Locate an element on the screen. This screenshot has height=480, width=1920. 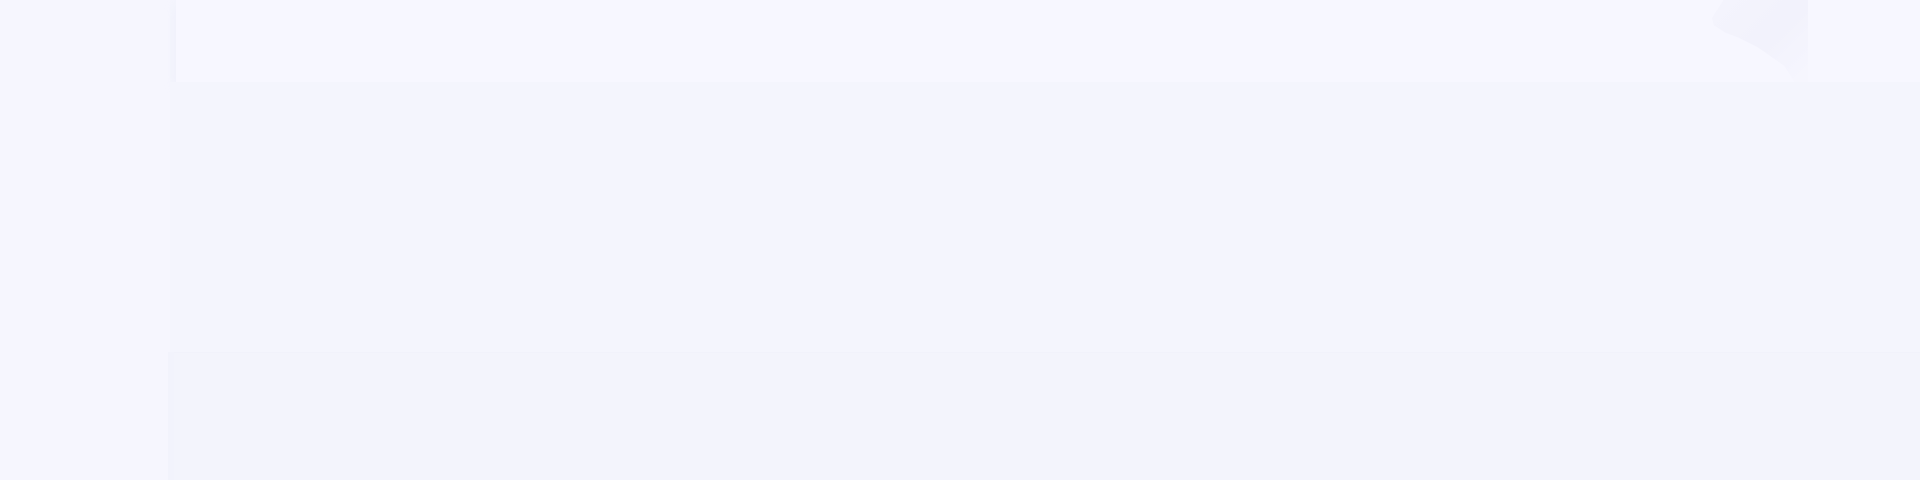
left-sidebar is located at coordinates (85, 240).